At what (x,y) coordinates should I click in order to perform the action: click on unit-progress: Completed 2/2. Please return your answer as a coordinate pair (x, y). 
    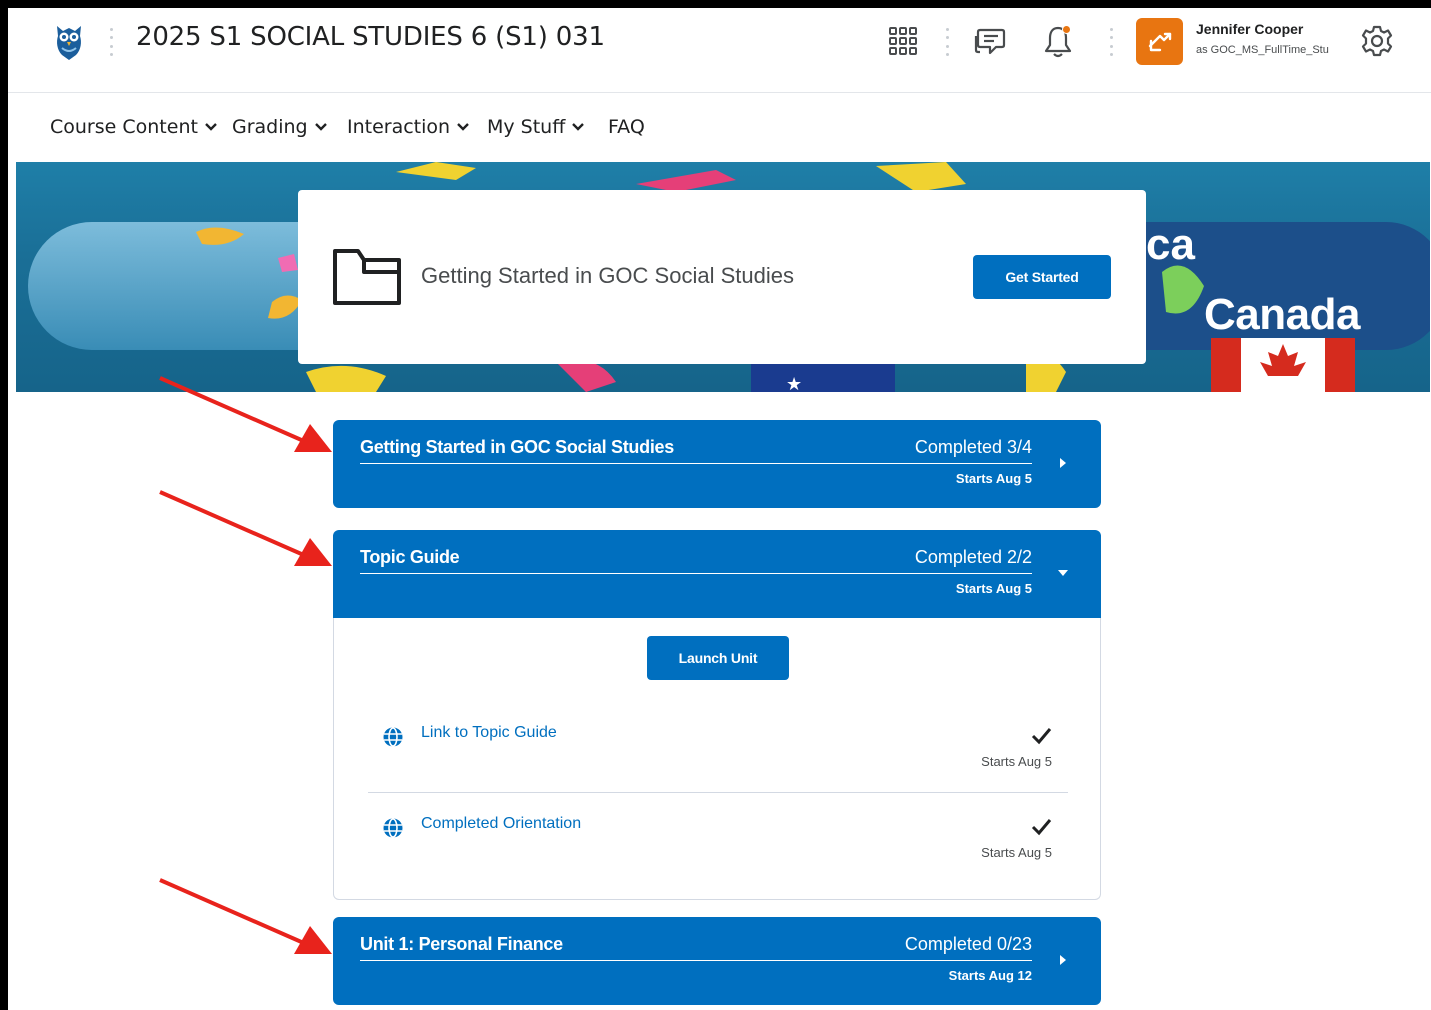
    Looking at the image, I should click on (973, 557).